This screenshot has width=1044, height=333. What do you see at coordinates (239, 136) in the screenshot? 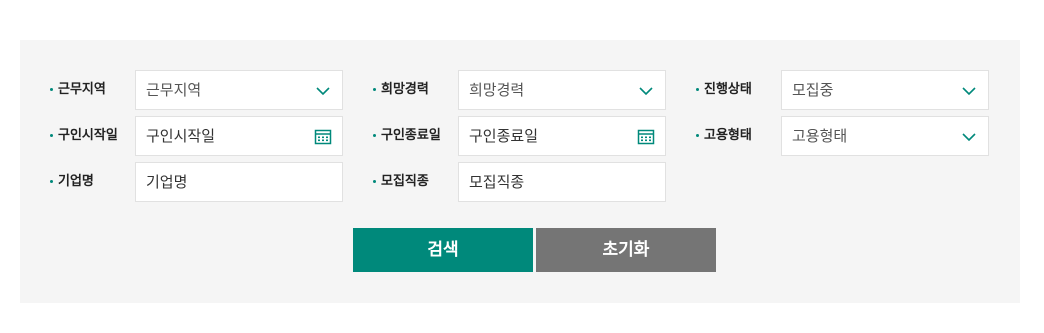
I see `recruit-start-date-input: 구인시작일` at bounding box center [239, 136].